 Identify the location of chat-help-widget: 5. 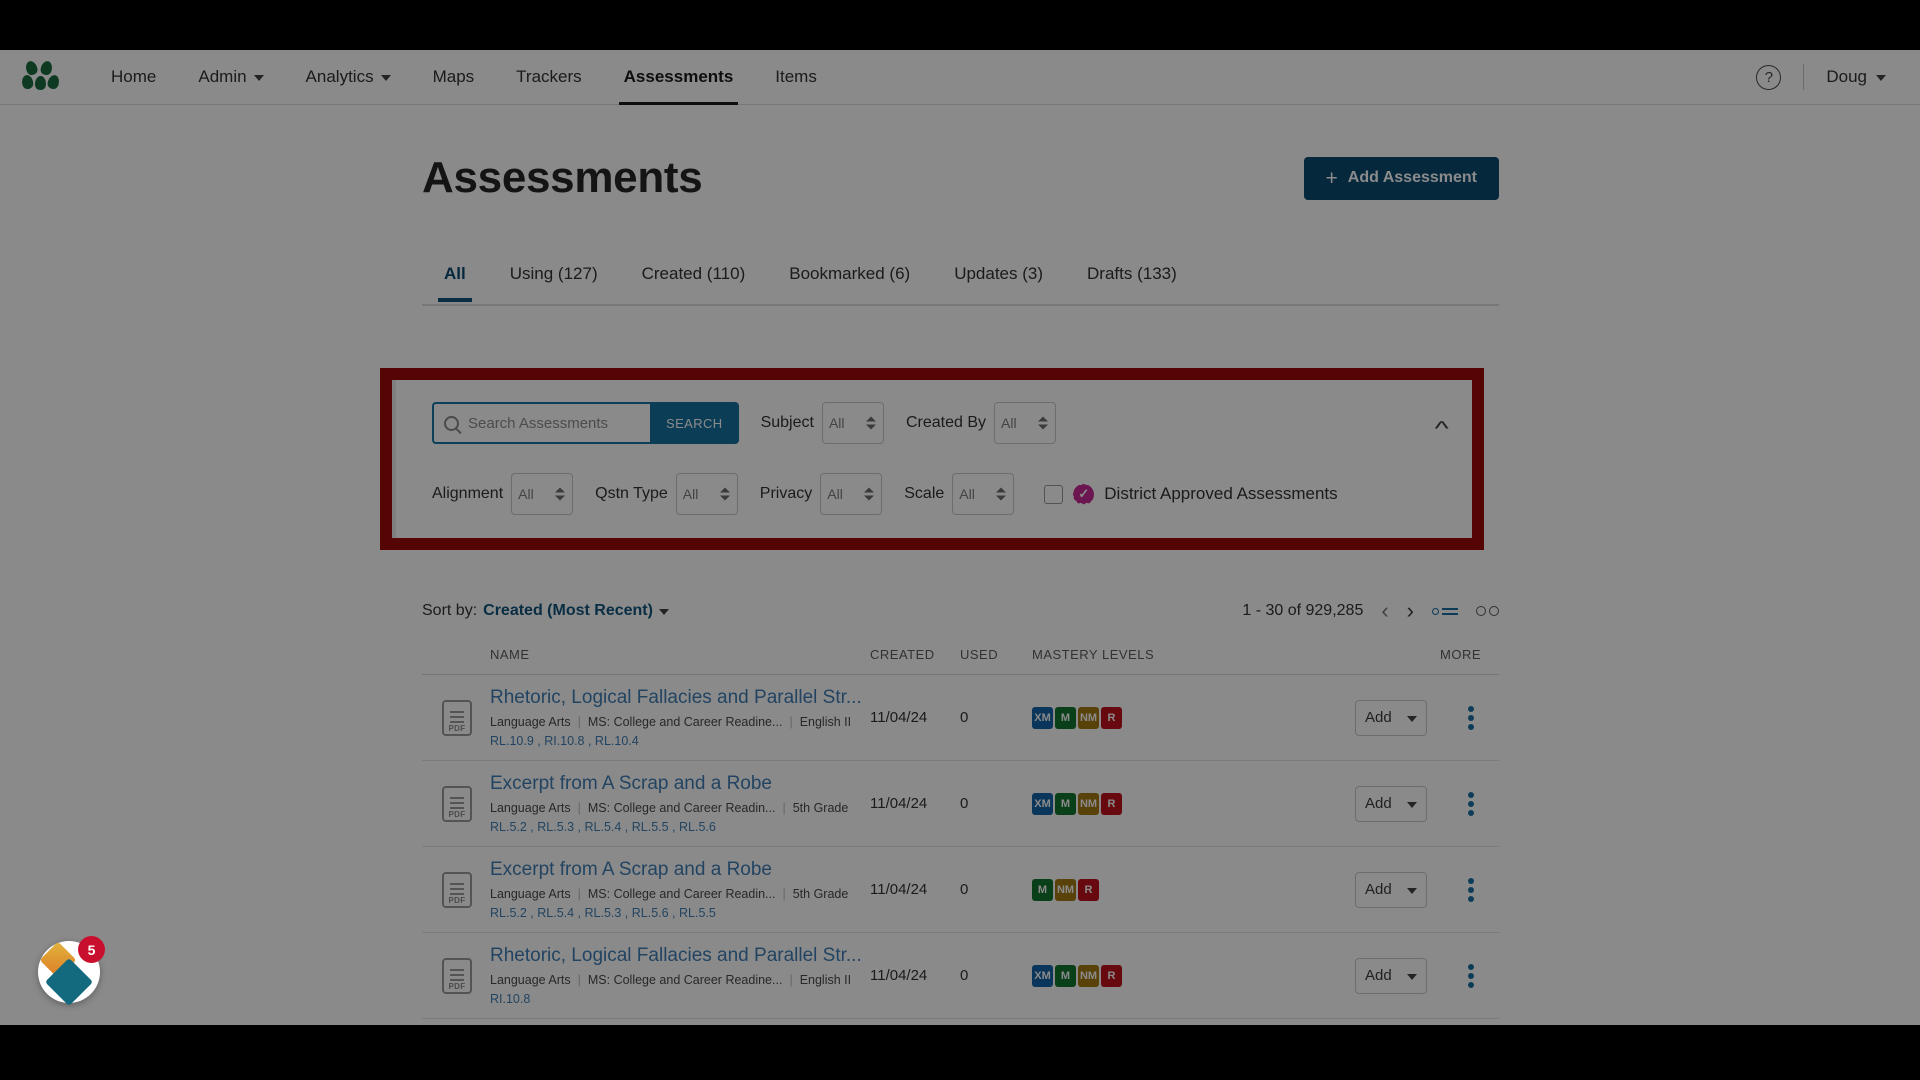
(71, 971).